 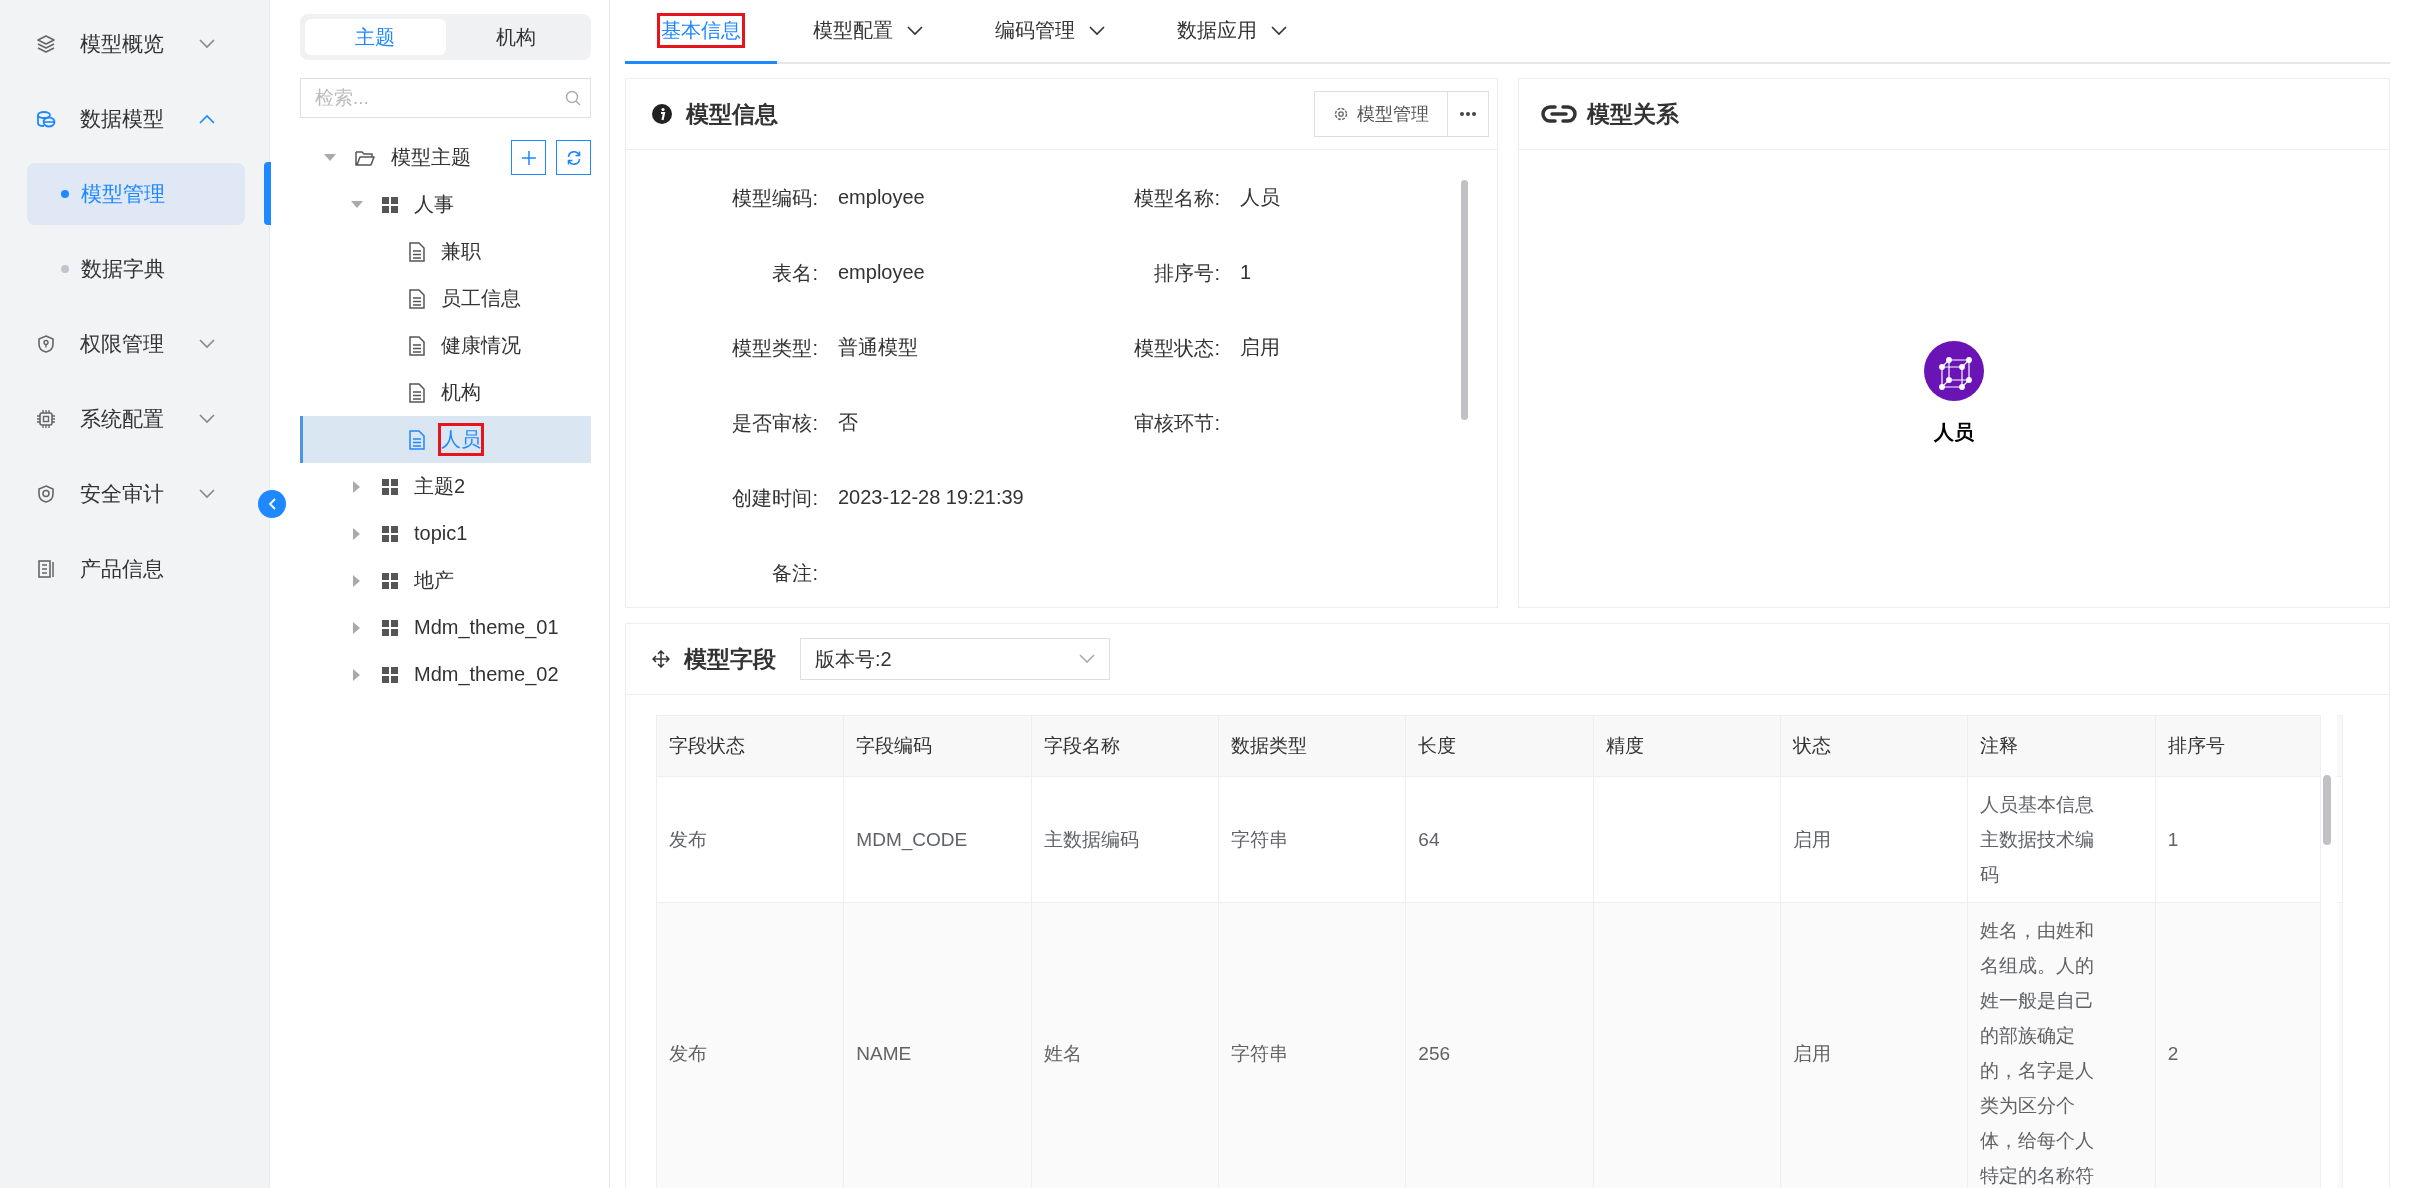 What do you see at coordinates (1558, 114) in the screenshot?
I see `link-icon` at bounding box center [1558, 114].